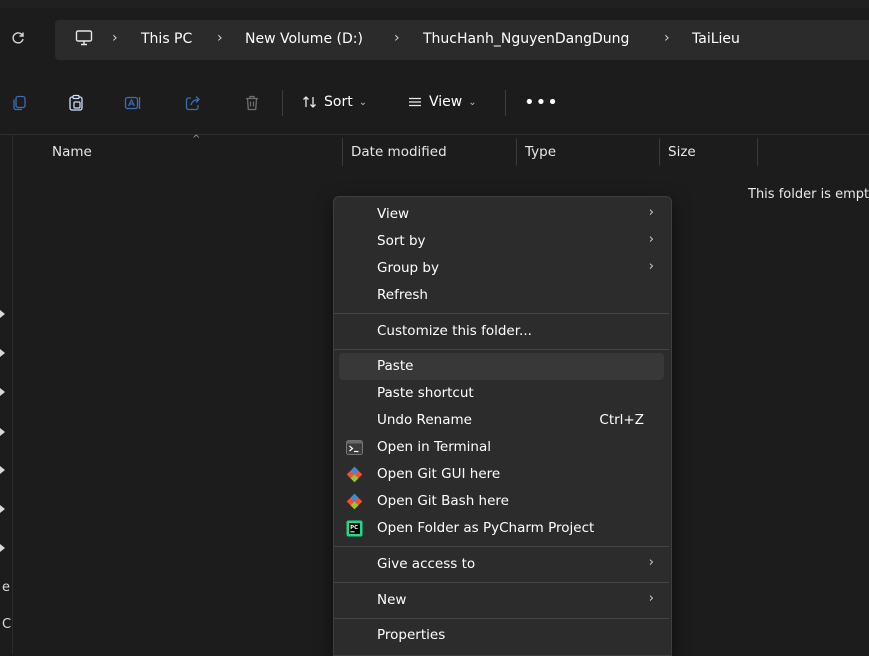 The image size is (869, 656). What do you see at coordinates (501, 241) in the screenshot?
I see `menu-item-sort-by: Sort by ›` at bounding box center [501, 241].